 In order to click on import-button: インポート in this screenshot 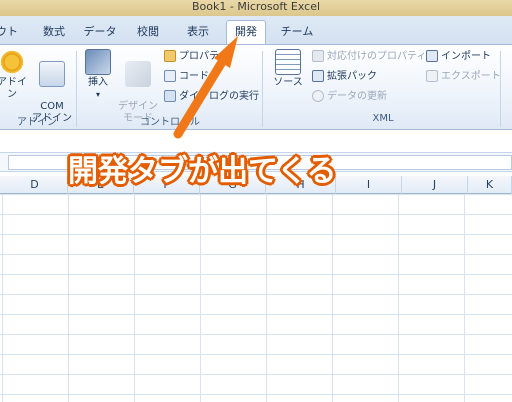, I will do `click(458, 57)`.